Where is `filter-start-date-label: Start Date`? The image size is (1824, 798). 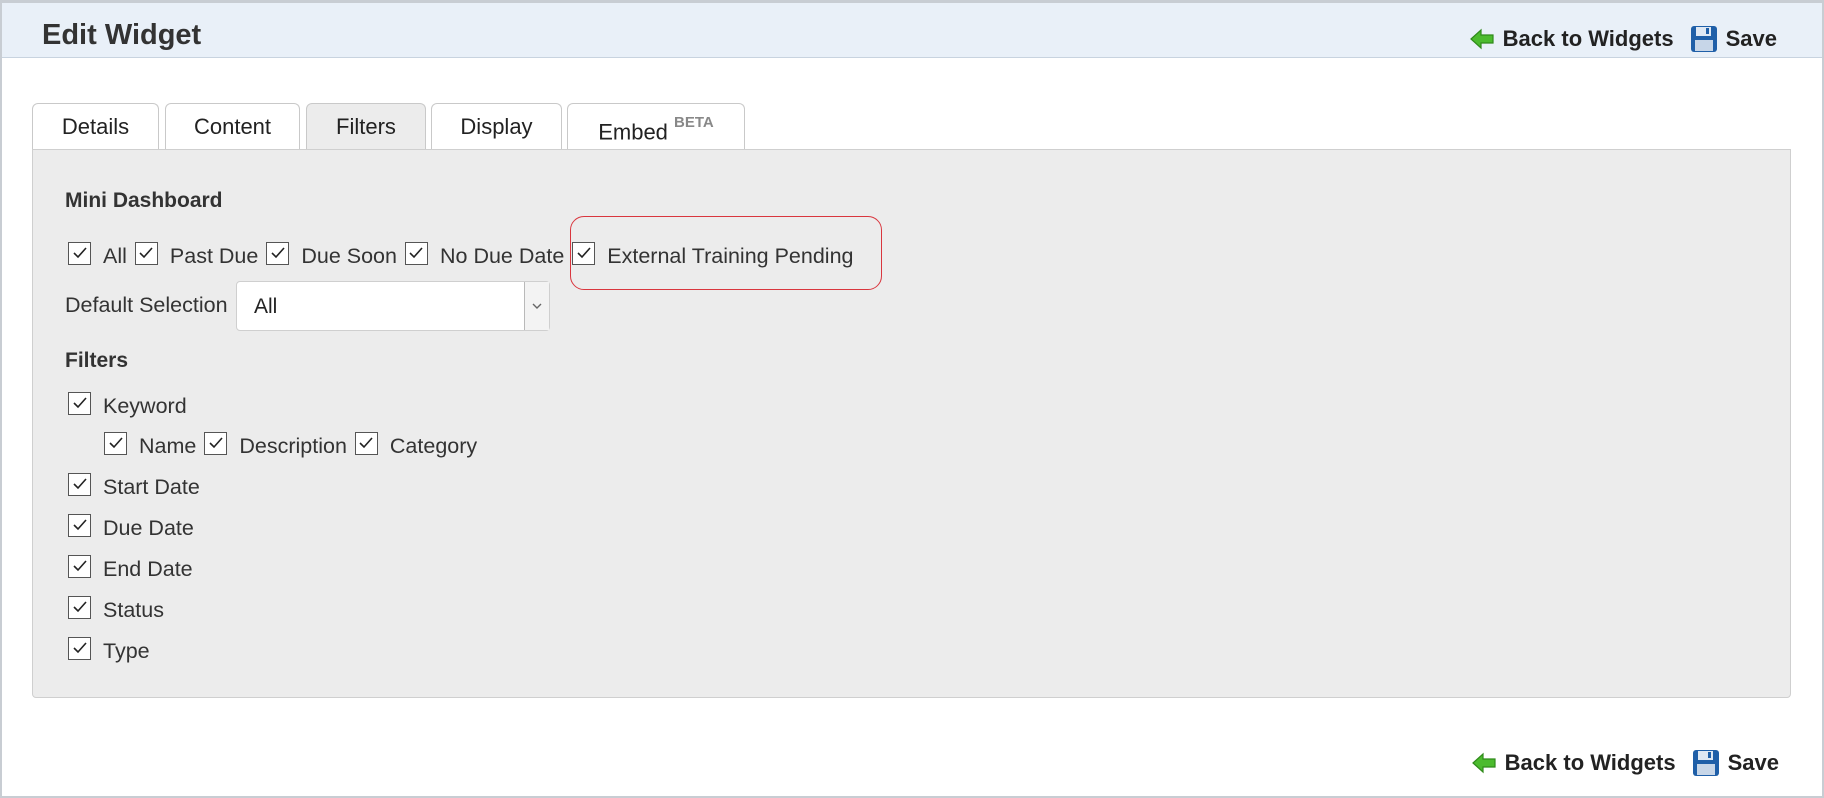 filter-start-date-label: Start Date is located at coordinates (151, 486).